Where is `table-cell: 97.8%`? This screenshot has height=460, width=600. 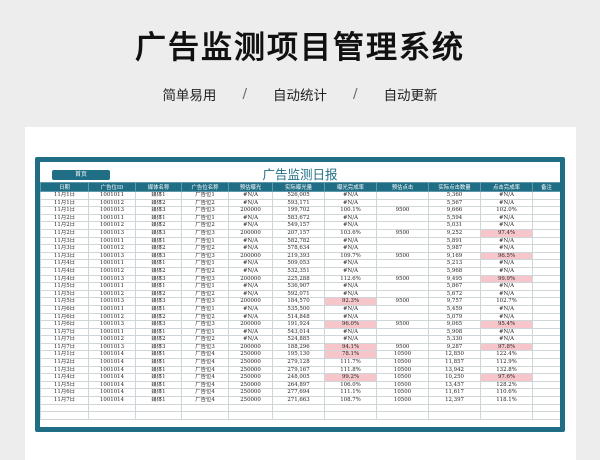
table-cell: 97.8% is located at coordinates (506, 347).